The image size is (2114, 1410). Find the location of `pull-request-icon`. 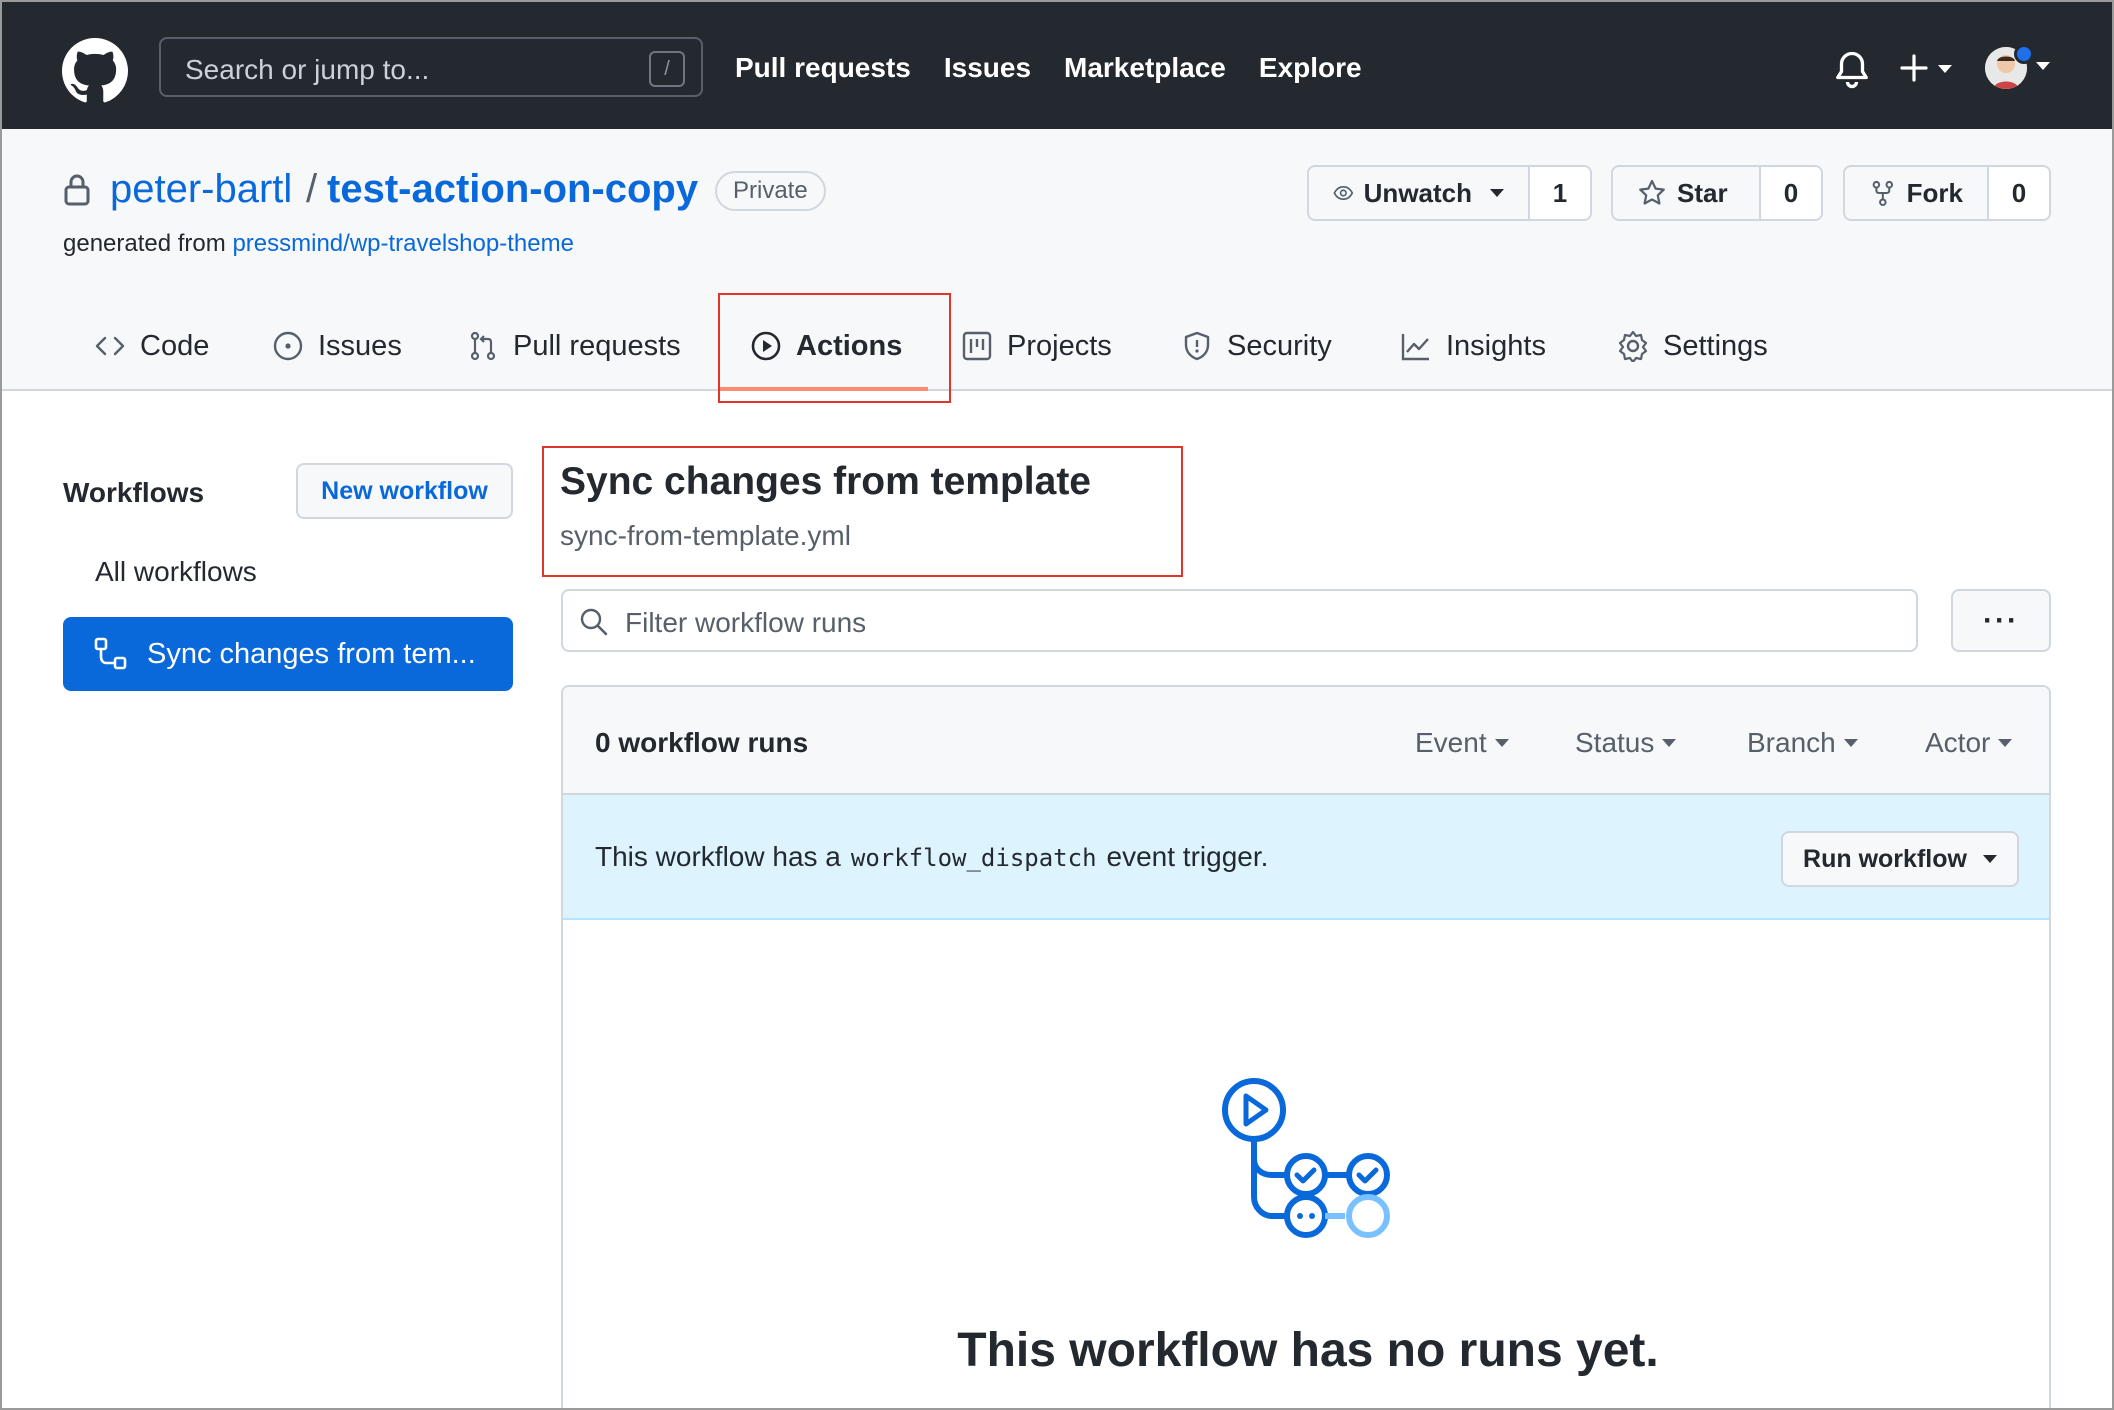

pull-request-icon is located at coordinates (483, 346).